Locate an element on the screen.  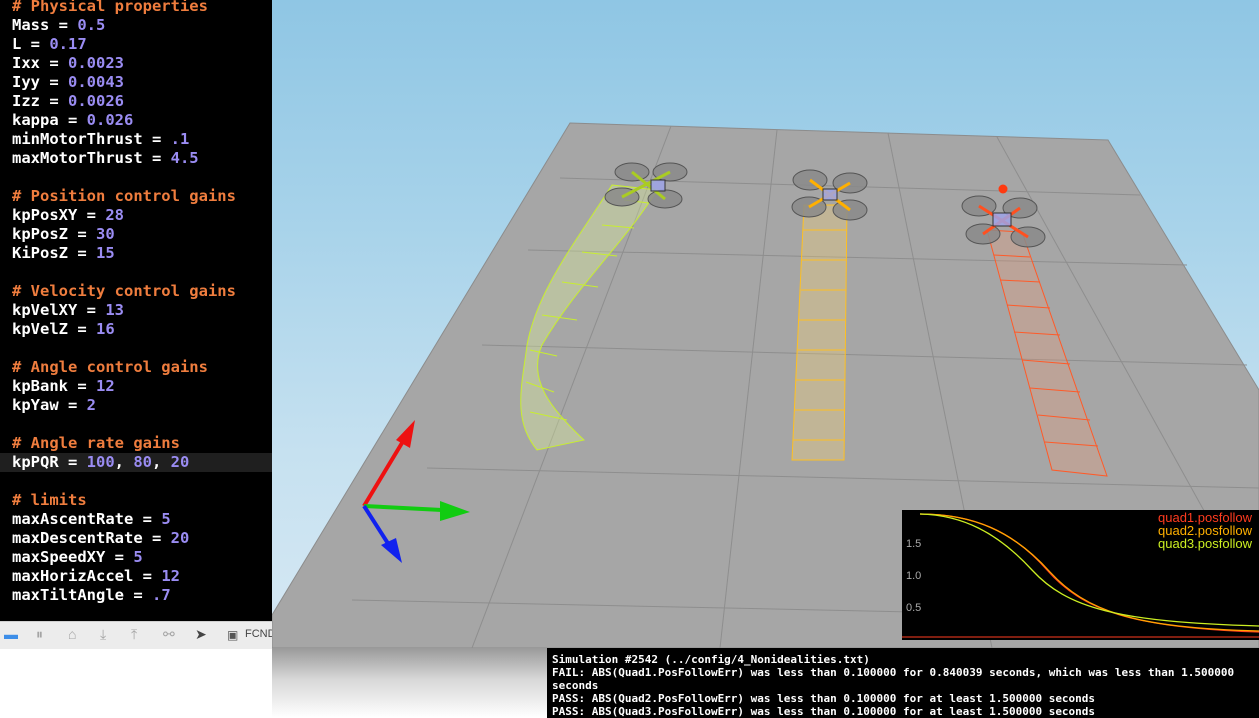
code-line: maxDescentRate = 20 is located at coordinates (100, 538).